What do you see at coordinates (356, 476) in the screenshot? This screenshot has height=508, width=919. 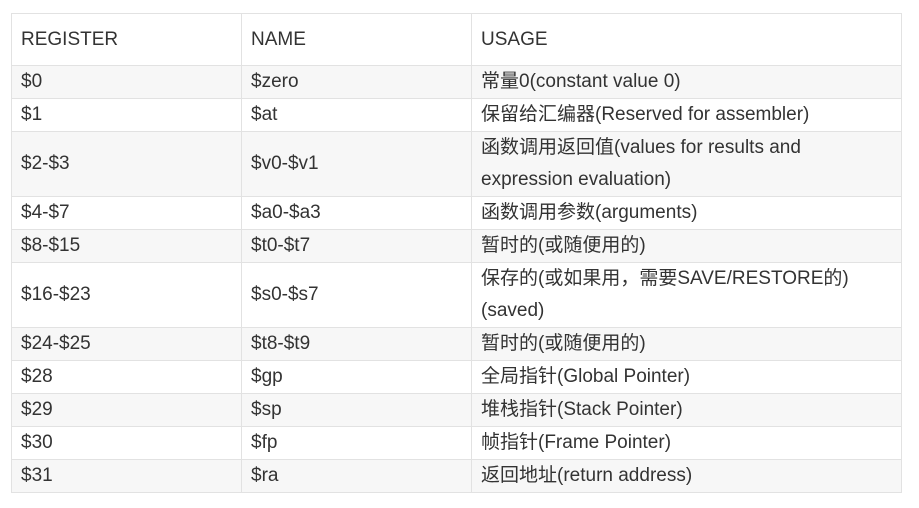 I see `name-cell: $ra` at bounding box center [356, 476].